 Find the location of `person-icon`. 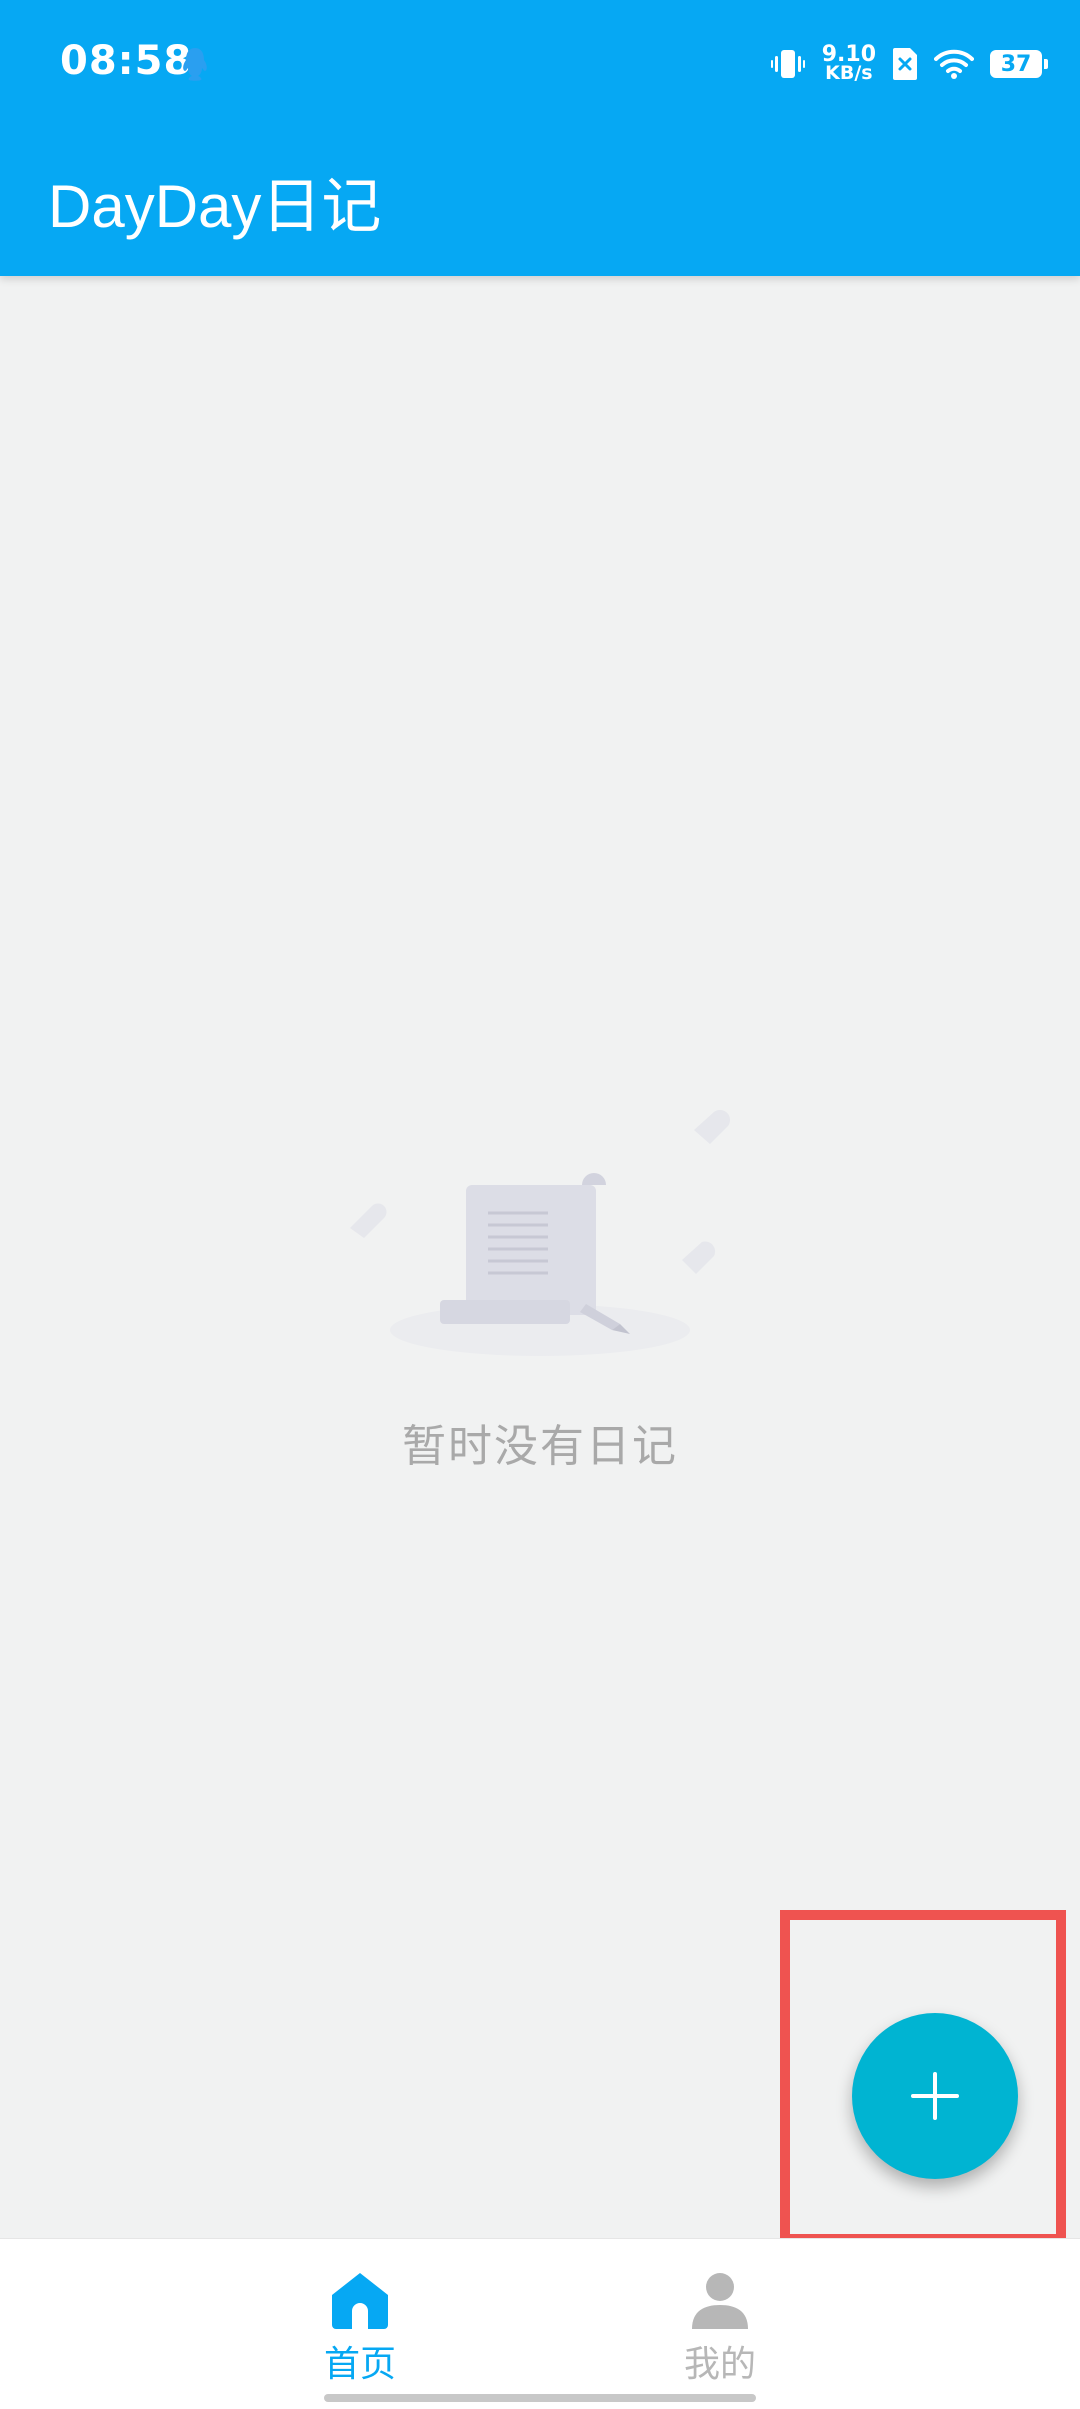

person-icon is located at coordinates (720, 2301).